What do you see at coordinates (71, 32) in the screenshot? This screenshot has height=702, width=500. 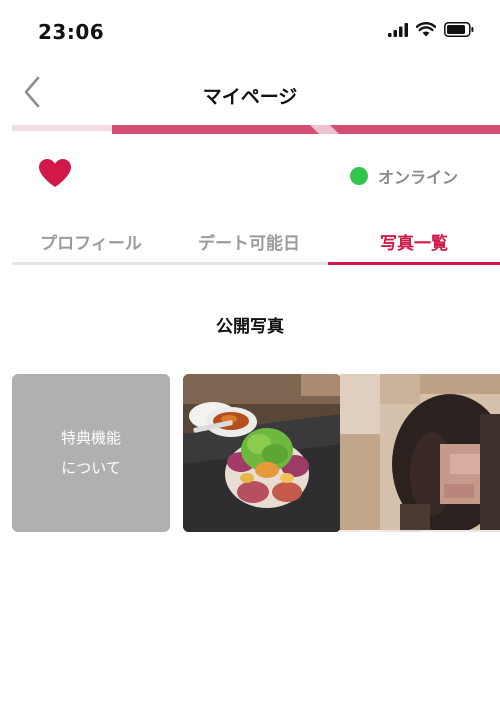 I see `status-time: 23:06` at bounding box center [71, 32].